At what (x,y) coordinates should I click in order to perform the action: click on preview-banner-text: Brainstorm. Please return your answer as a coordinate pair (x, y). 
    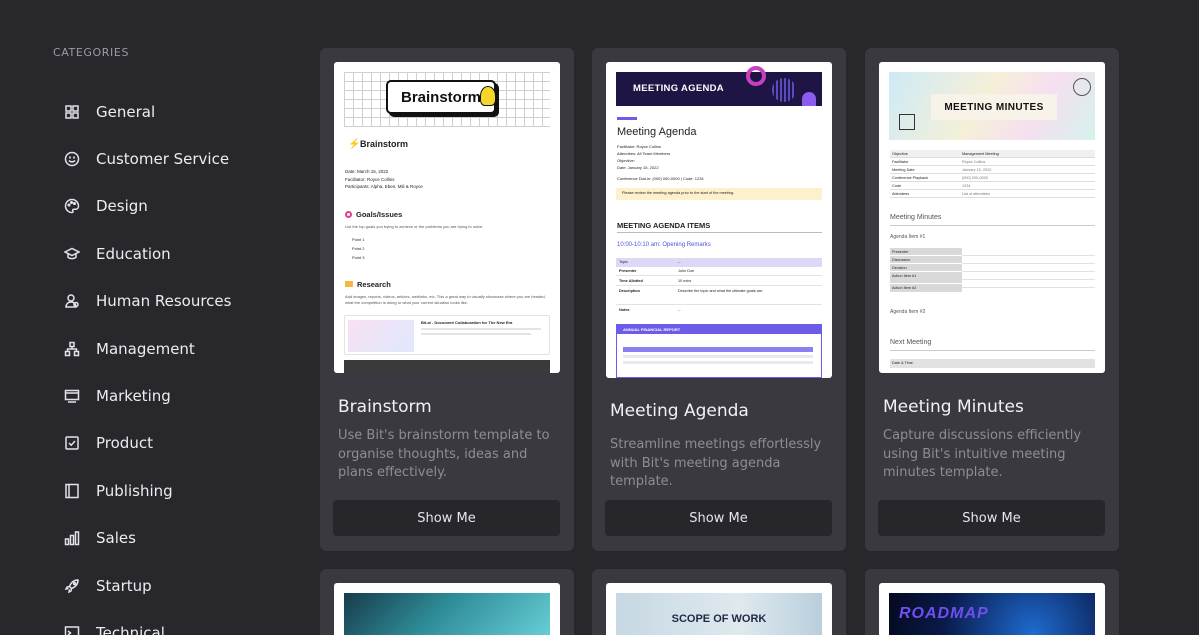
    Looking at the image, I should click on (441, 97).